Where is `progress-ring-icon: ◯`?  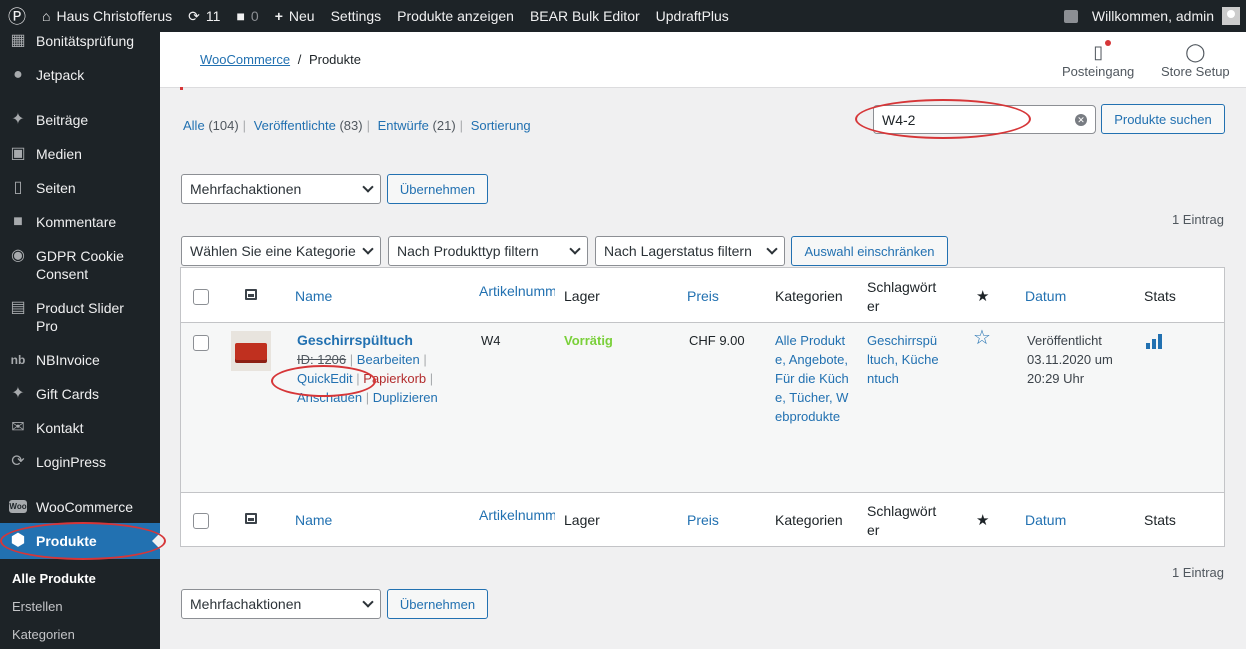
progress-ring-icon: ◯ is located at coordinates (1195, 52).